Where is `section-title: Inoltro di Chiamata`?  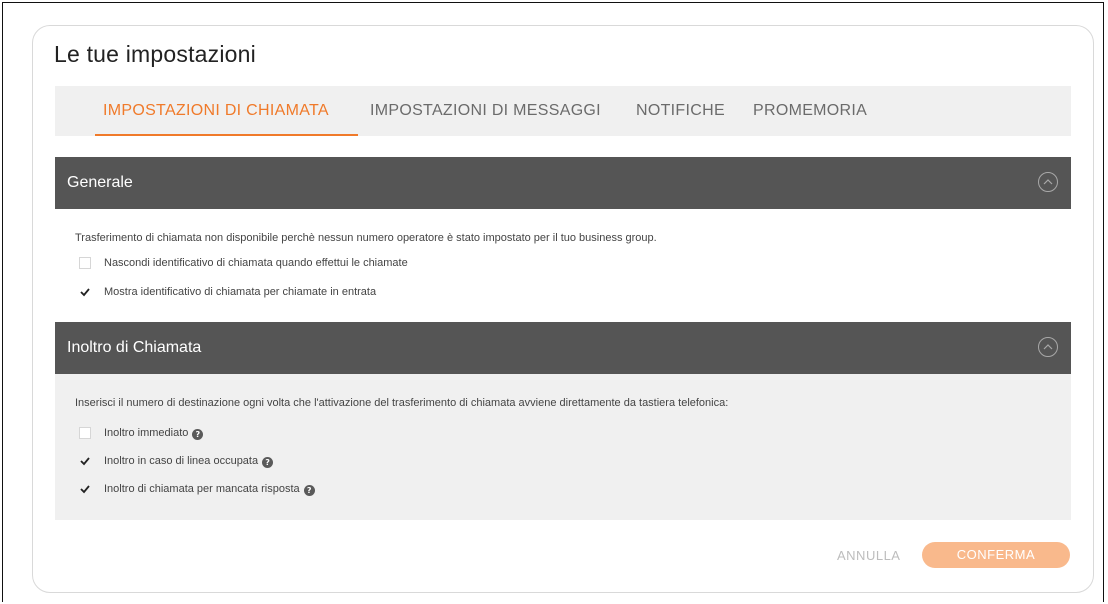 section-title: Inoltro di Chiamata is located at coordinates (134, 347).